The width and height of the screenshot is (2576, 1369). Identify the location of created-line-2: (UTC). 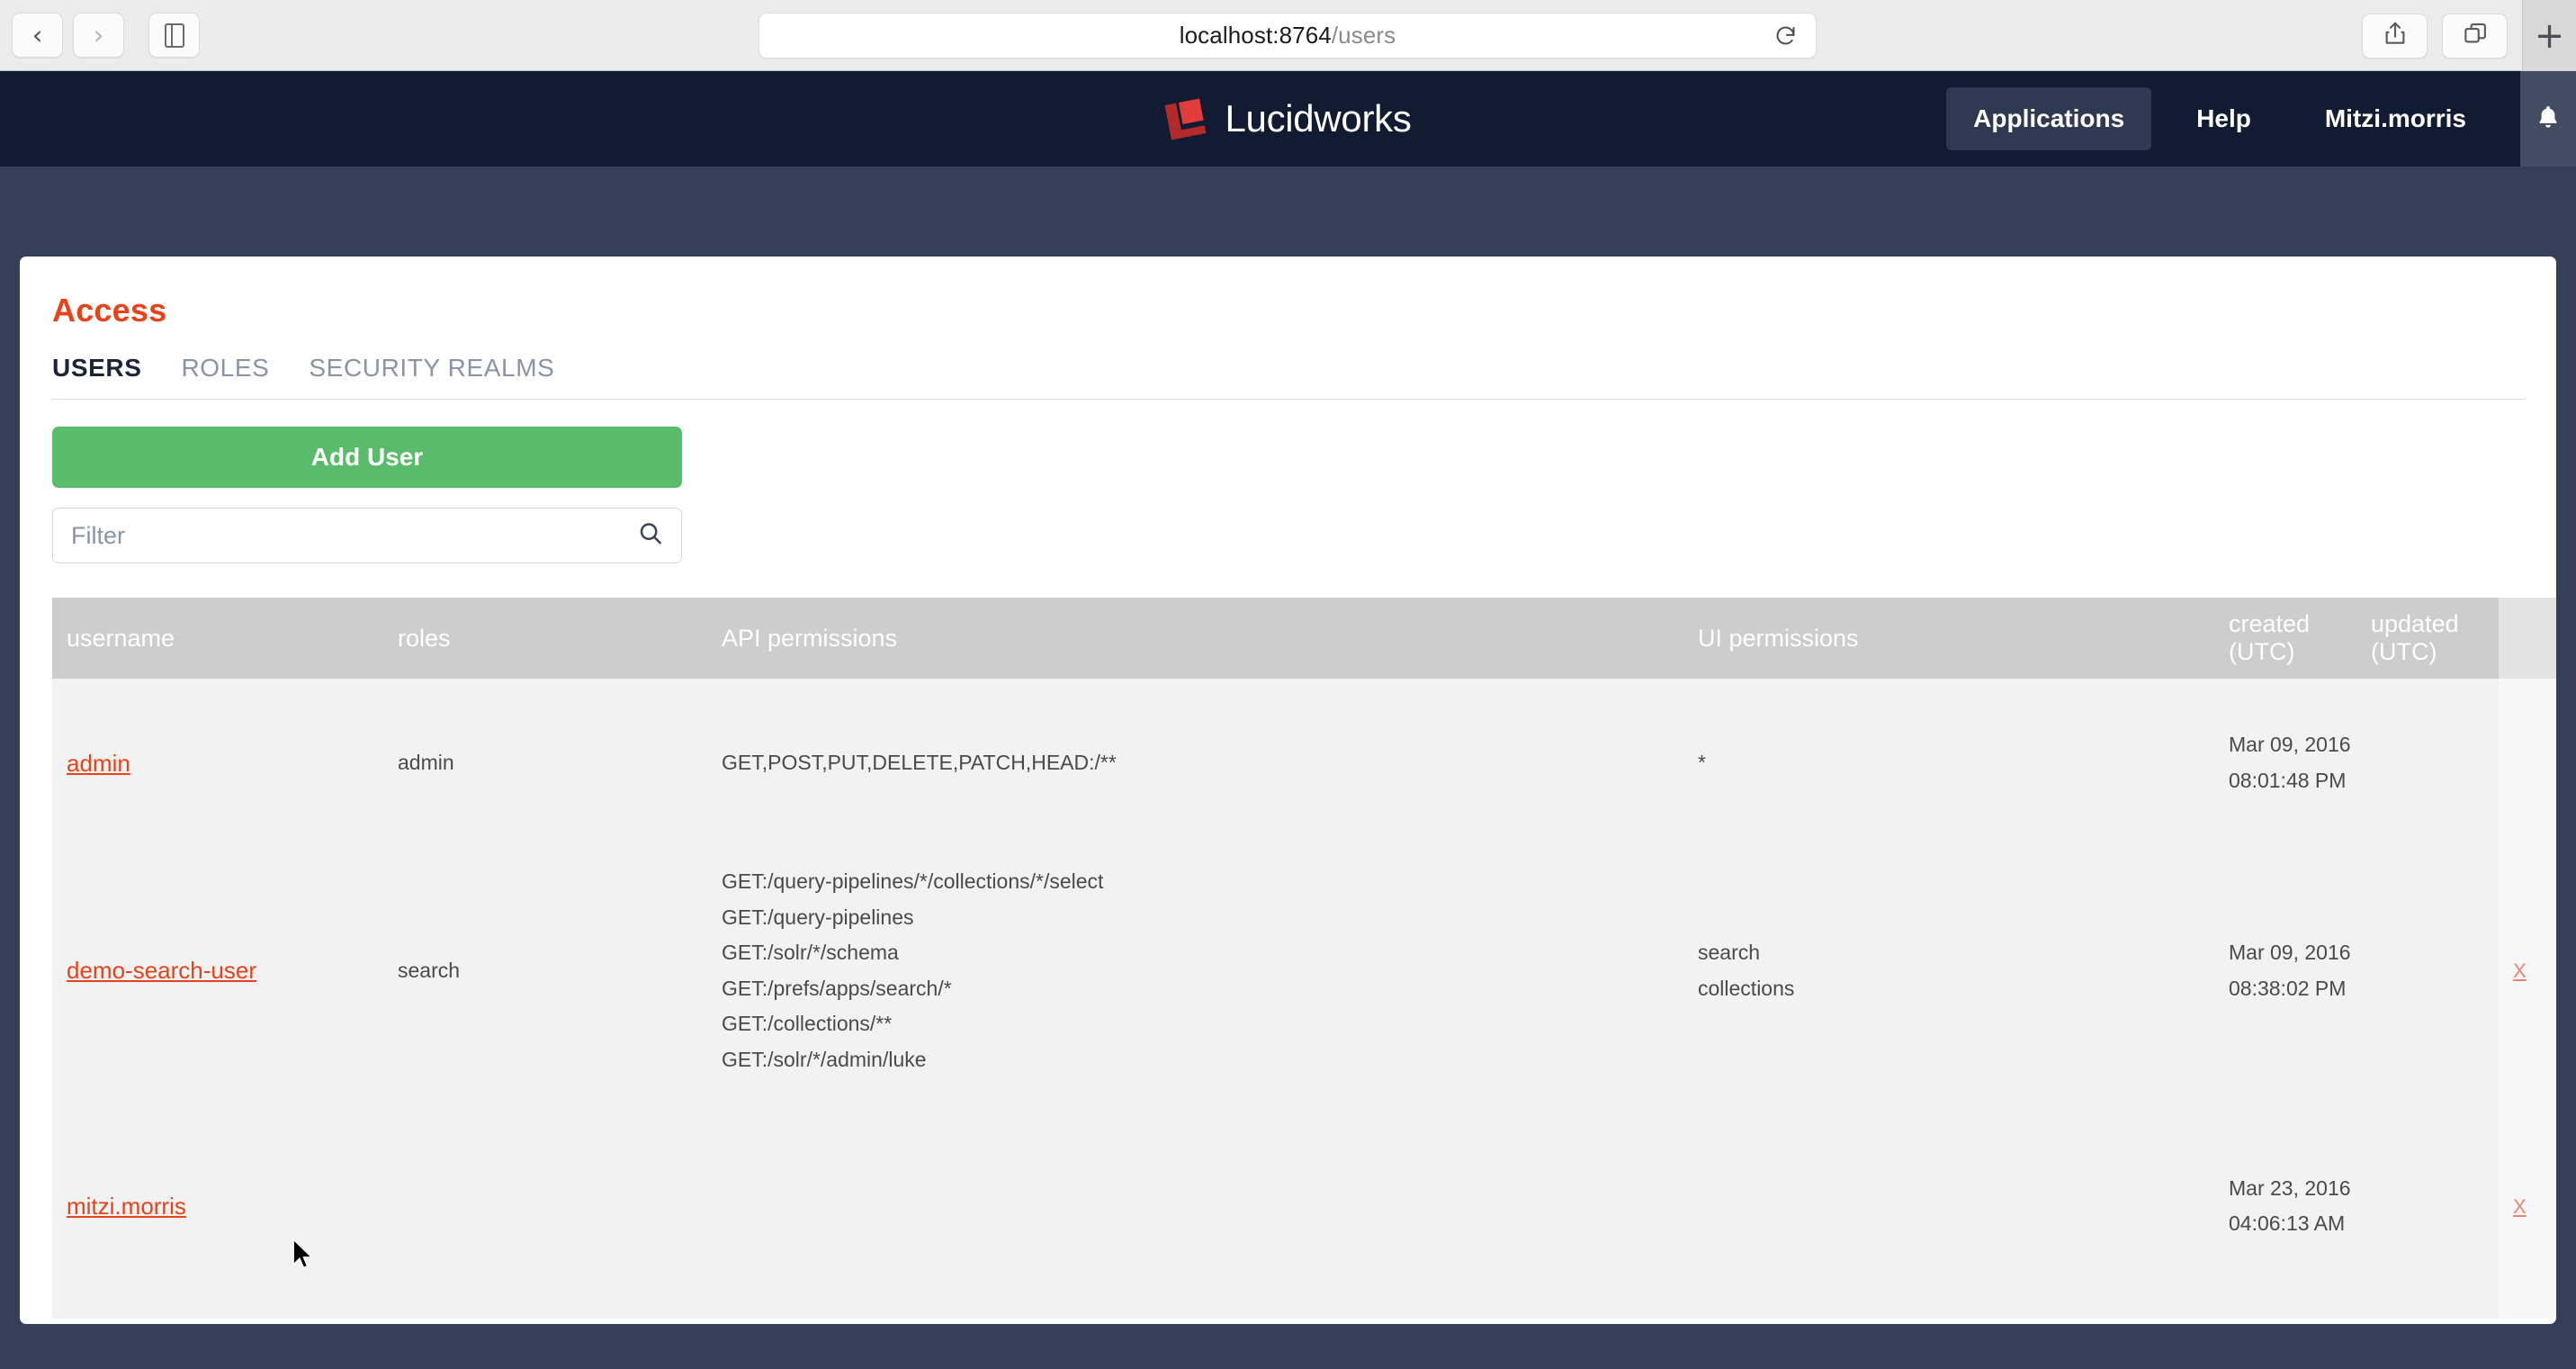
(2262, 651).